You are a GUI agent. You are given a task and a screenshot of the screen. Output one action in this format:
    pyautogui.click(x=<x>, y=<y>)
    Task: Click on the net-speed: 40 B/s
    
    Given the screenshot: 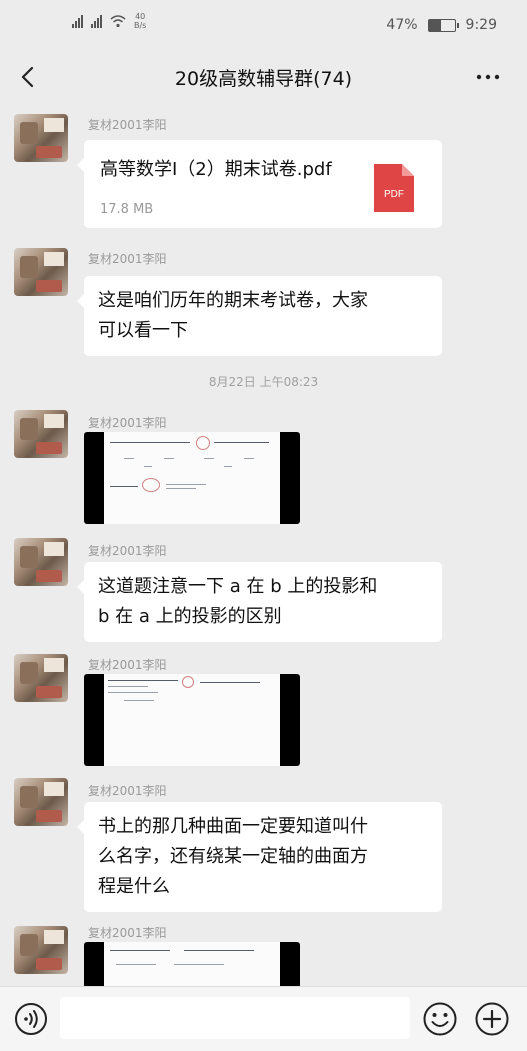 What is the action you would take?
    pyautogui.click(x=140, y=21)
    